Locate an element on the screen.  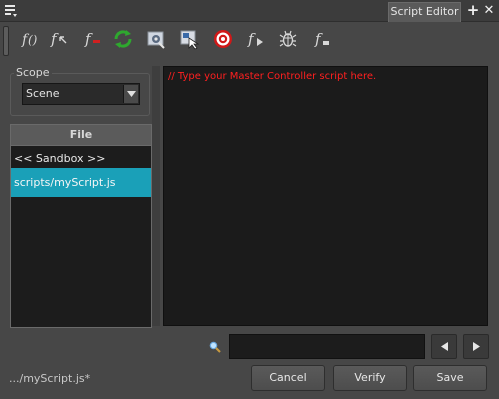
search-next-button is located at coordinates (476, 346).